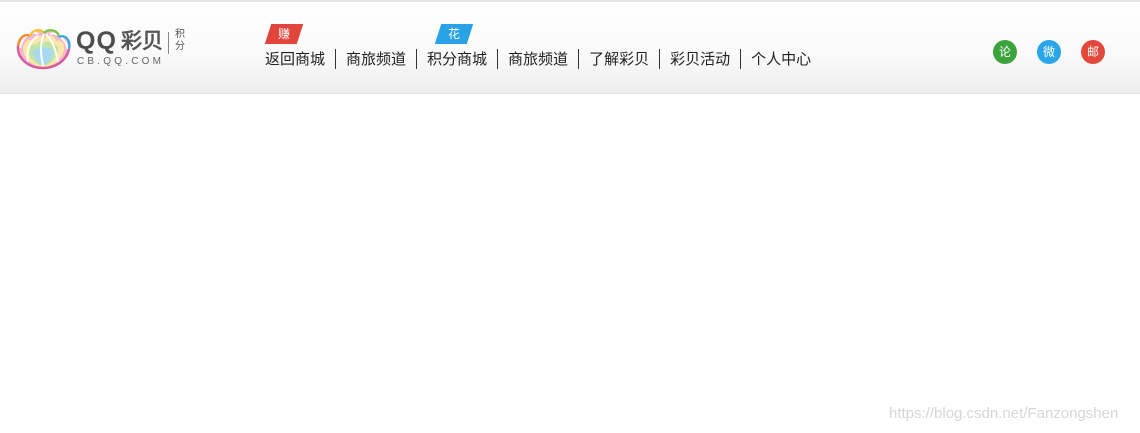  Describe the element at coordinates (1049, 52) in the screenshot. I see `weibo-icon: 微` at that location.